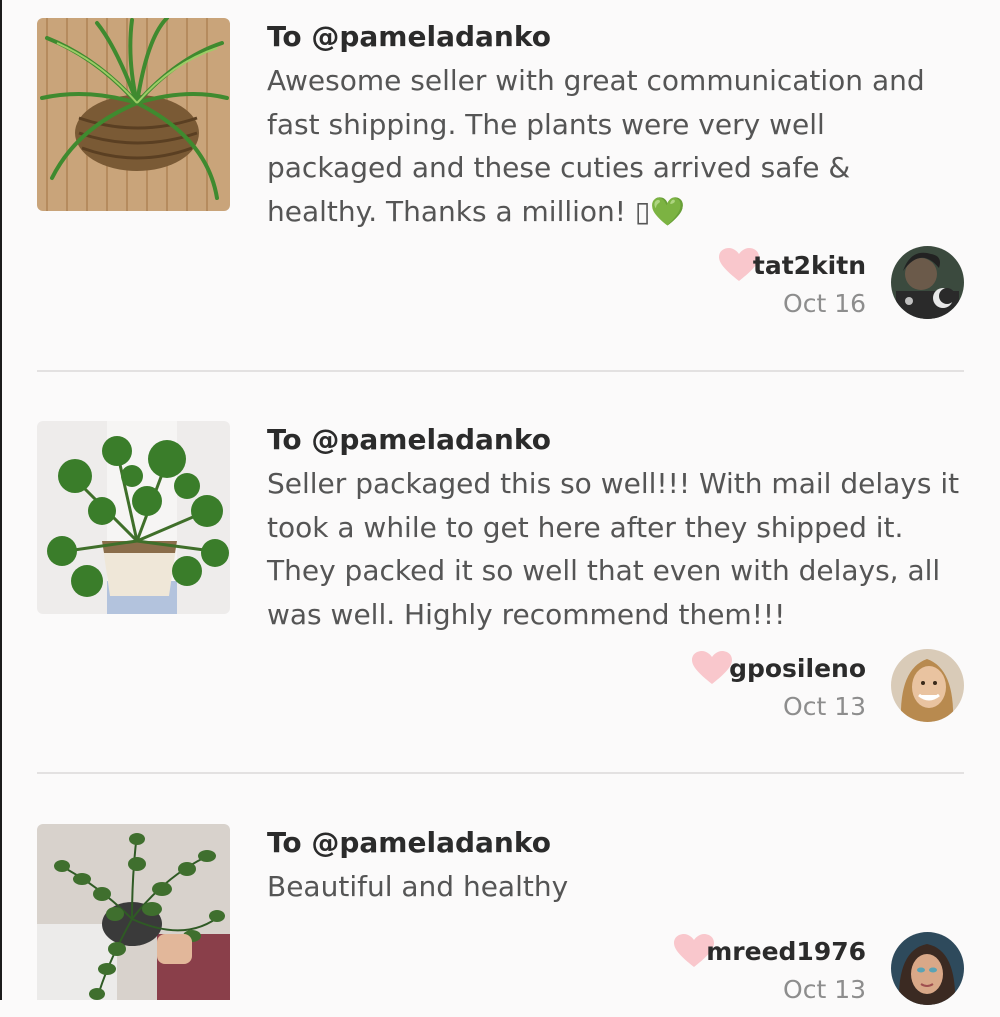 Image resolution: width=1000 pixels, height=1017 pixels. Describe the element at coordinates (786, 952) in the screenshot. I see `reviewer-username: mreed1976` at that location.